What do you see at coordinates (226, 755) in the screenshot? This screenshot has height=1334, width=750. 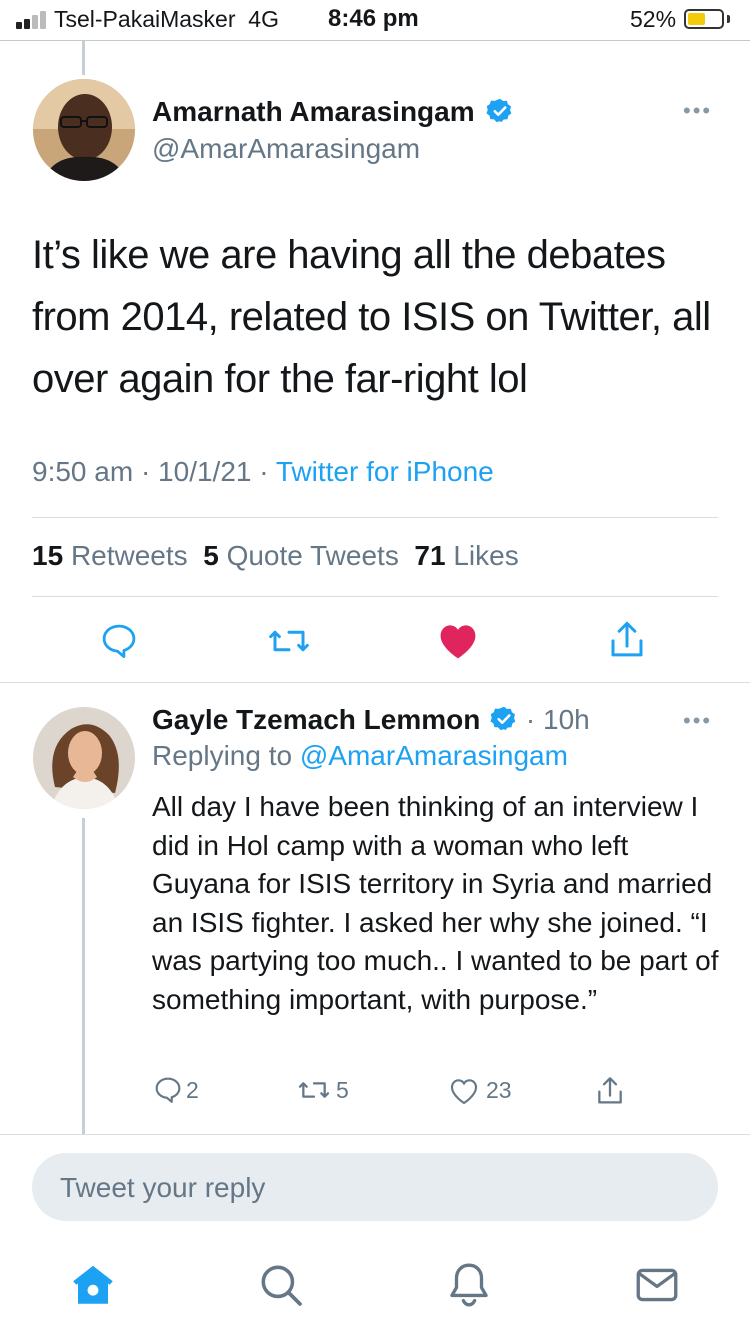 I see `replying-to-label: Replying to` at bounding box center [226, 755].